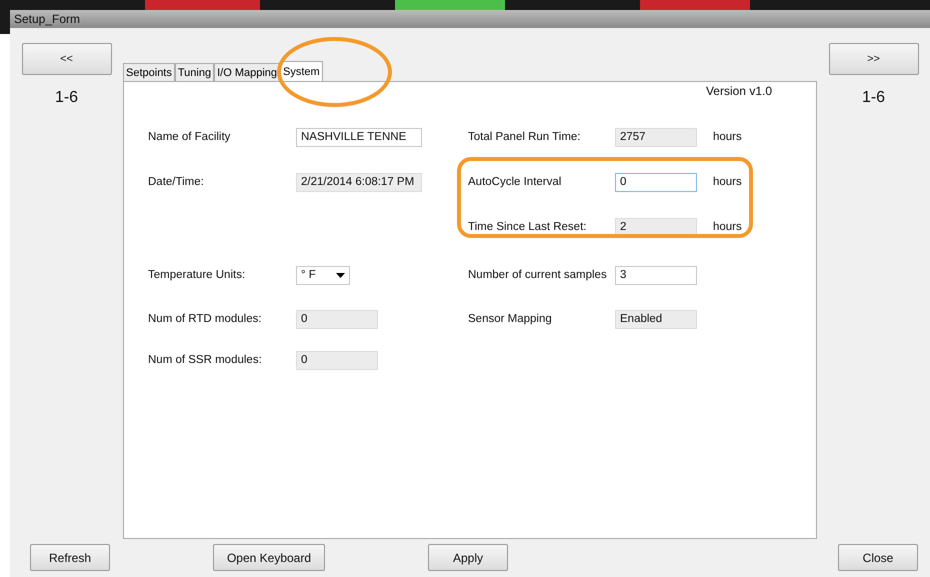 The image size is (930, 577). I want to click on input-field: 3, so click(656, 275).